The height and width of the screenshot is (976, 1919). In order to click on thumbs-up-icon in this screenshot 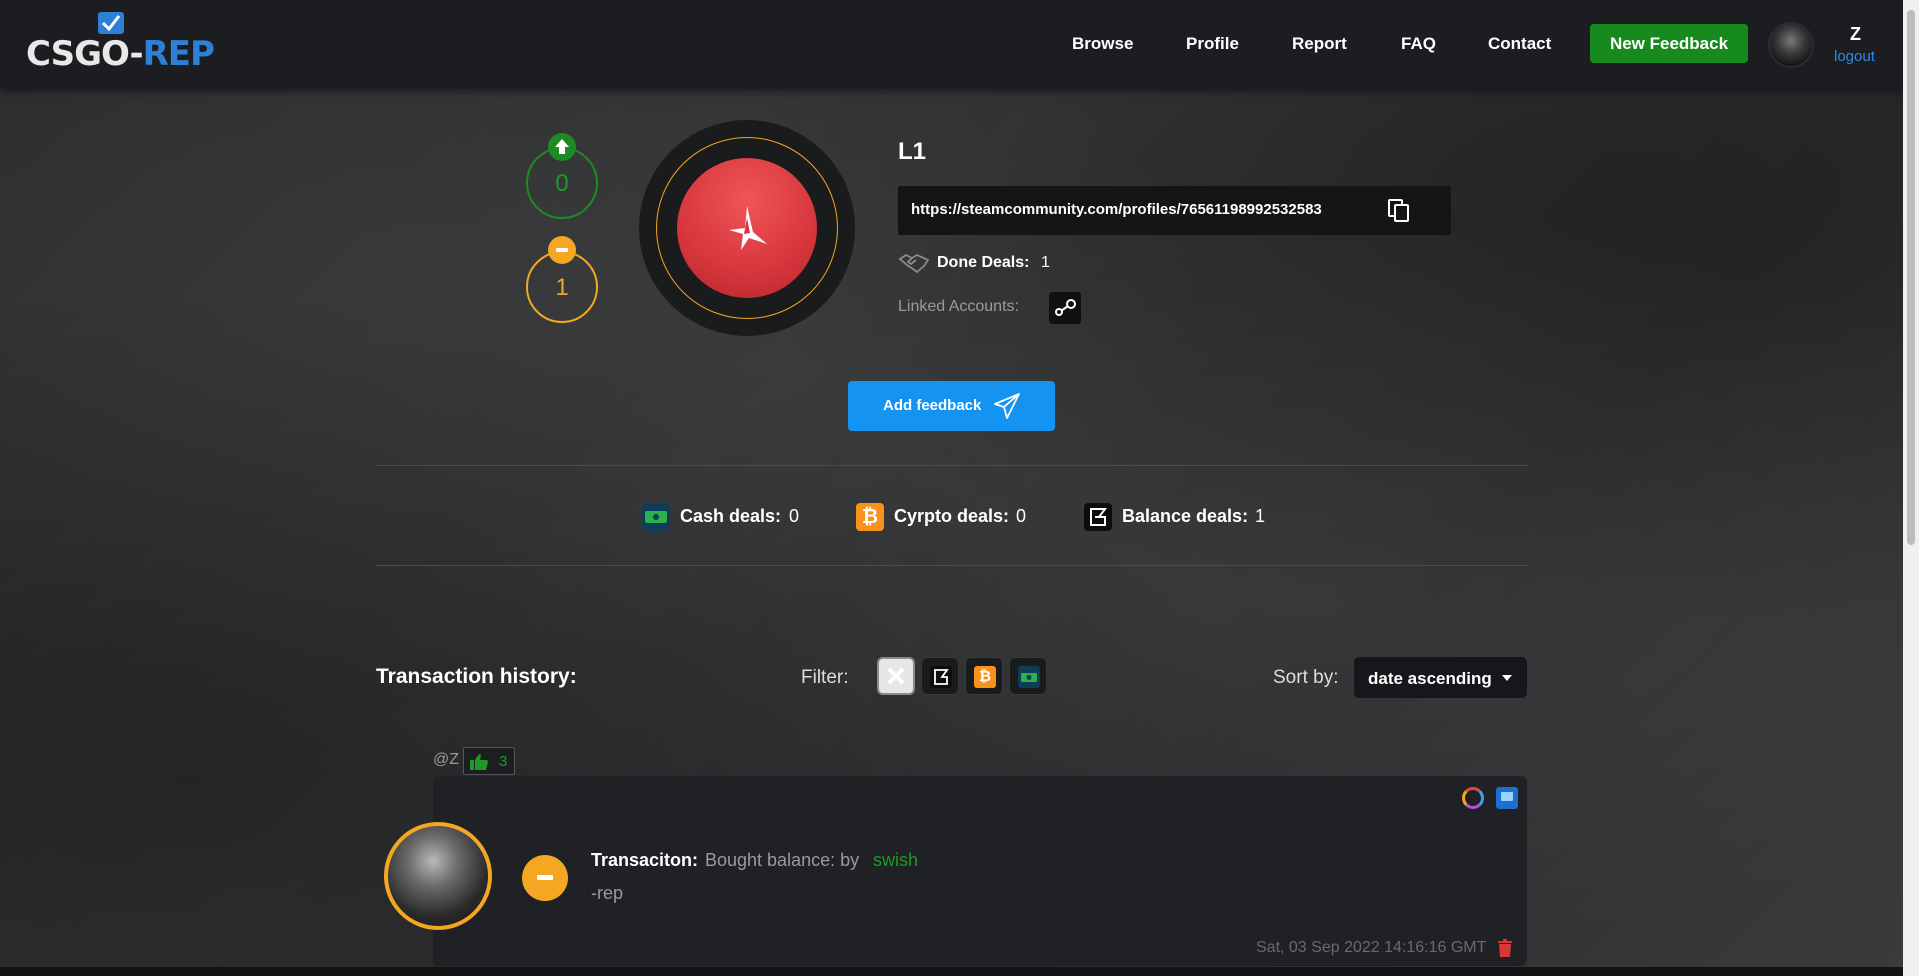, I will do `click(479, 762)`.